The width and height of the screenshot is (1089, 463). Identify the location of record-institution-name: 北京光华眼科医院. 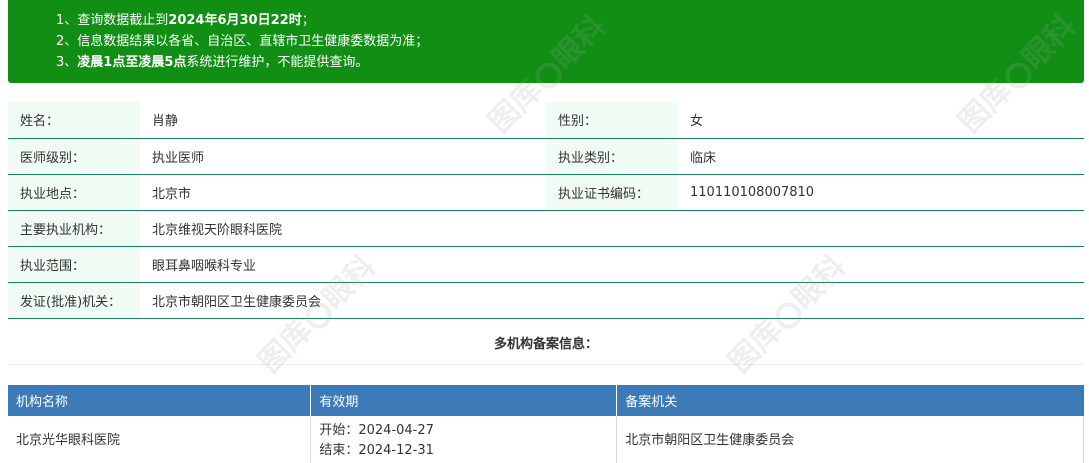
(68, 440).